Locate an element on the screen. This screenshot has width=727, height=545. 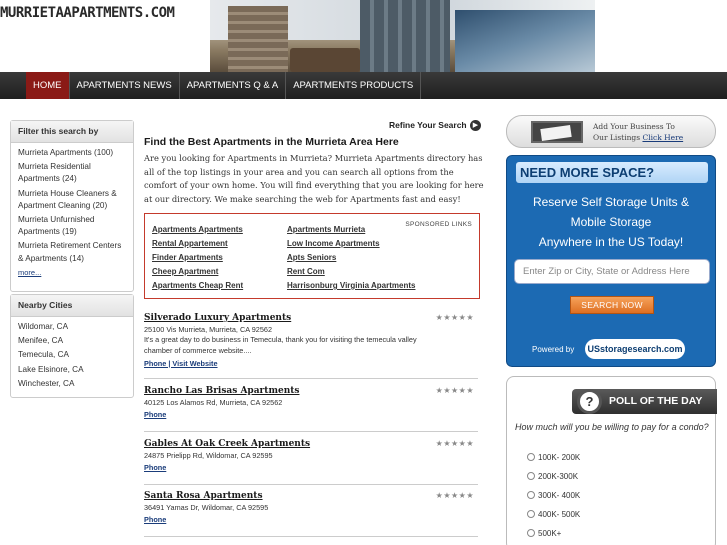
sponsored-link: Rent Com is located at coordinates (351, 272).